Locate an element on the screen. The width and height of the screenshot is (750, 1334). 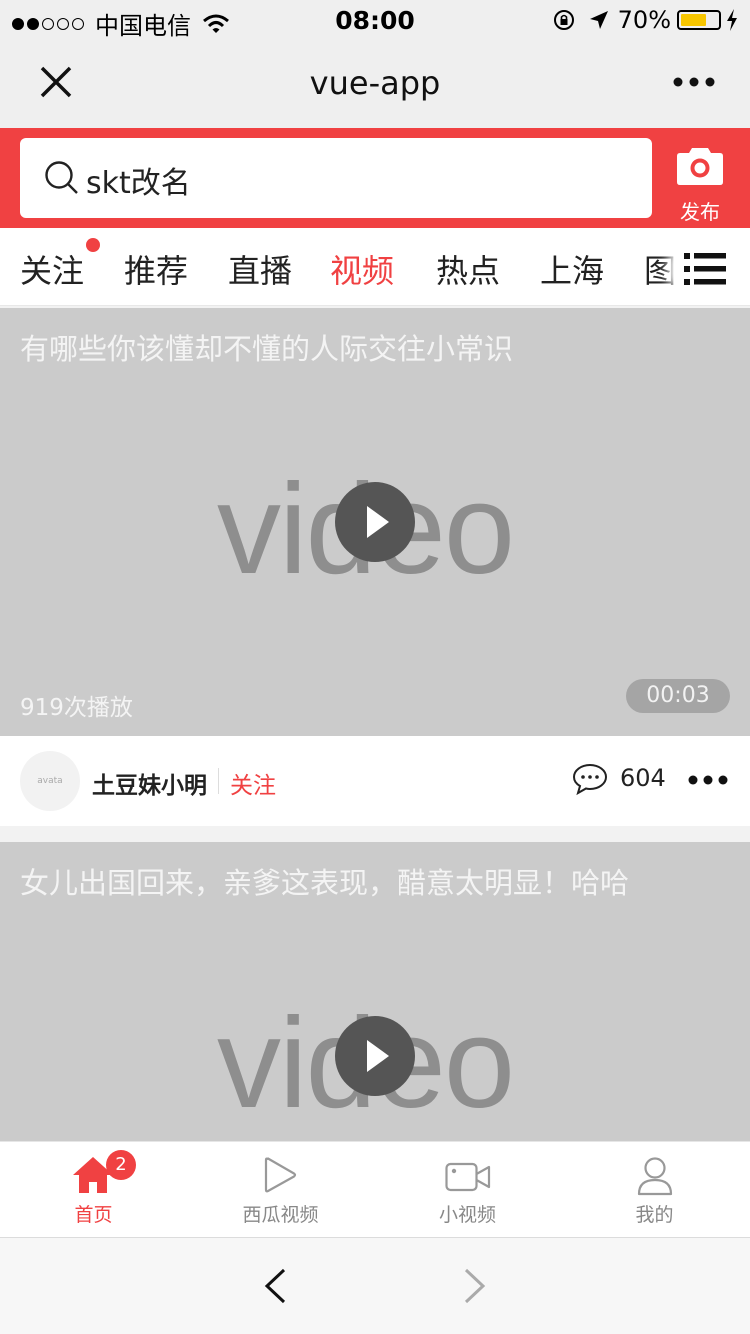
forward-icon is located at coordinates (475, 1286).